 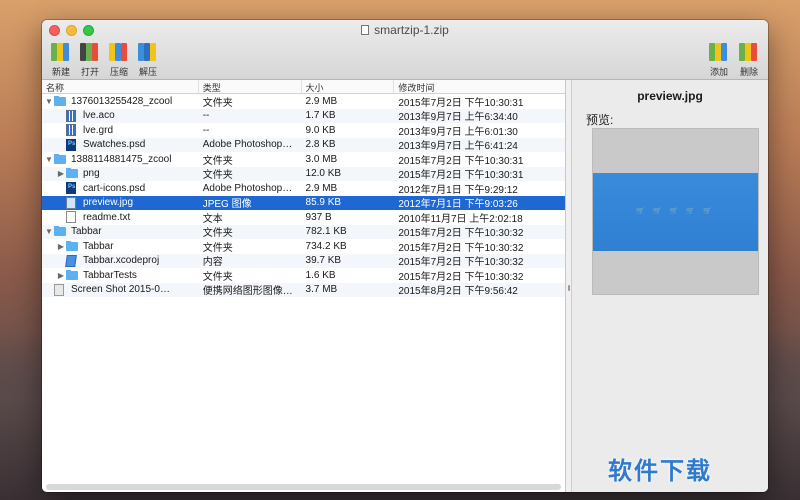 I want to click on cell-size: 734.2 KB, so click(x=326, y=246).